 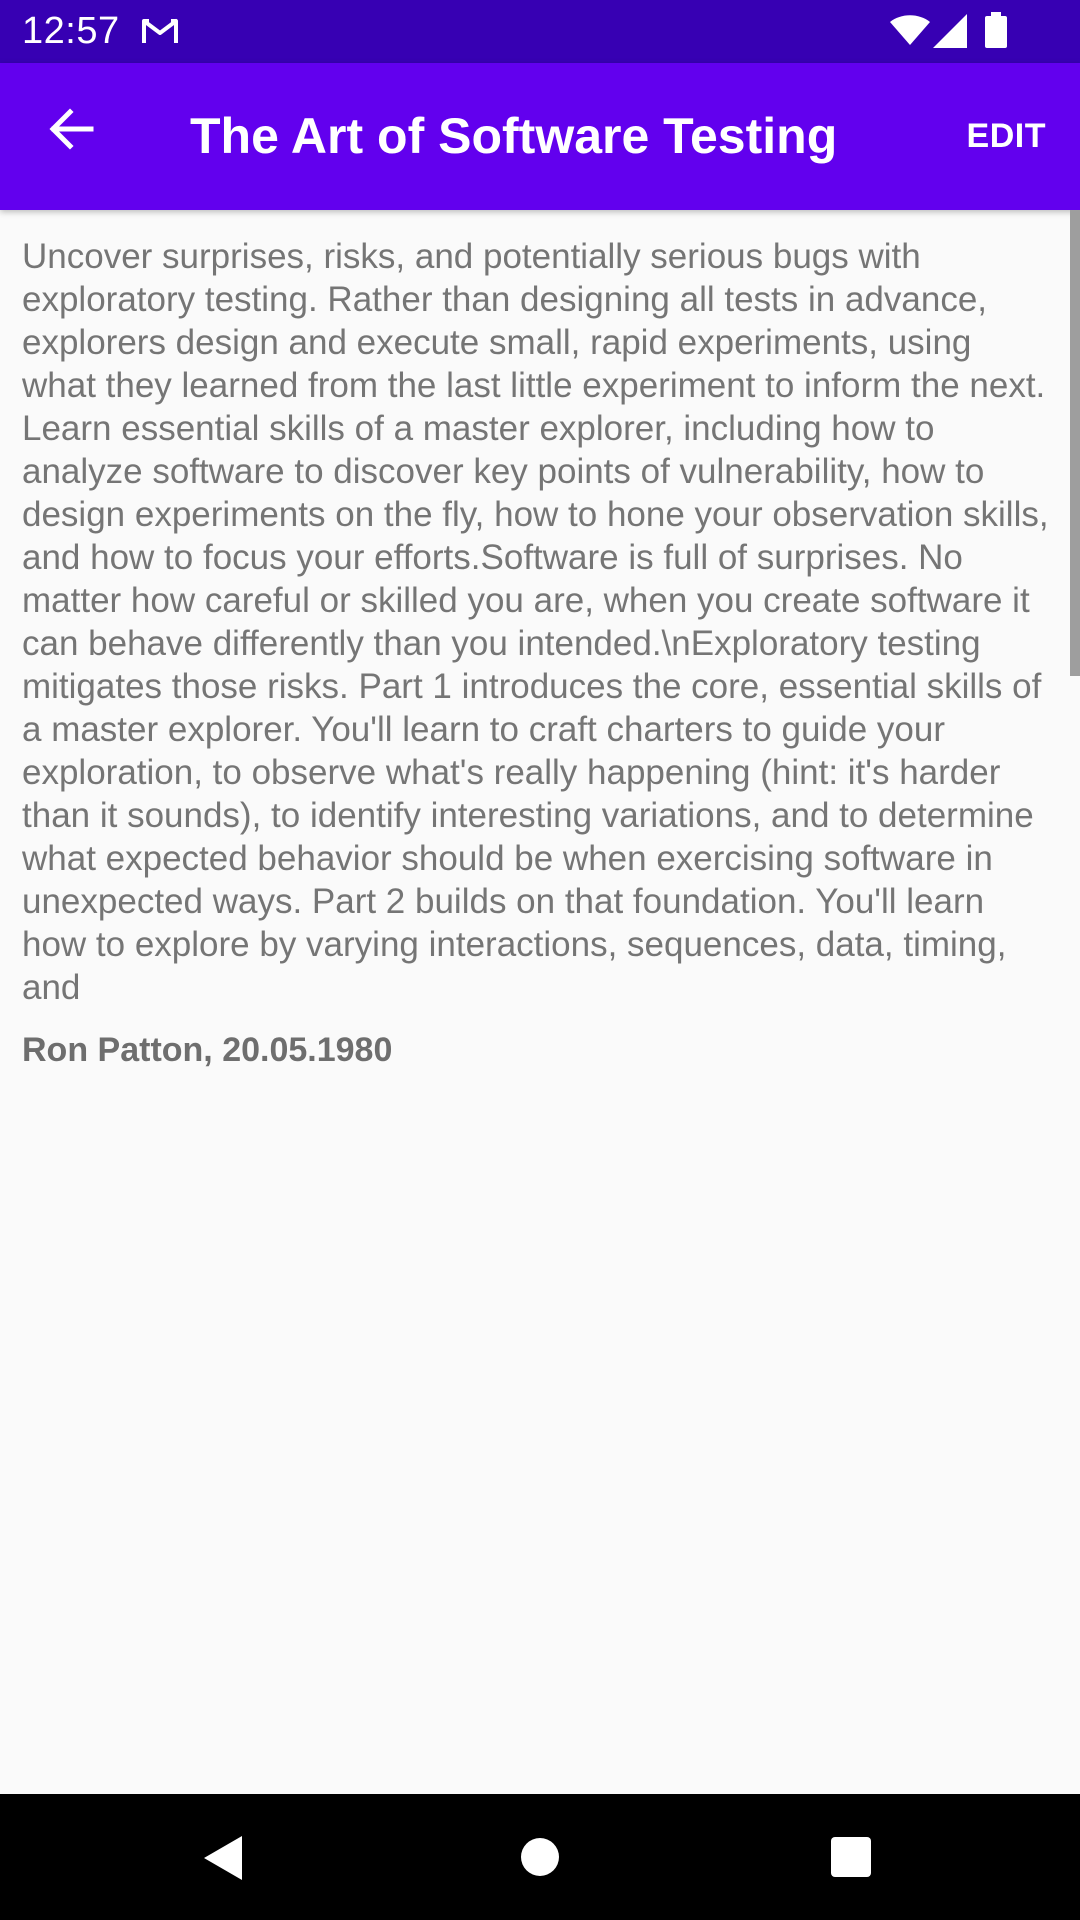 I want to click on signal-icon, so click(x=950, y=31).